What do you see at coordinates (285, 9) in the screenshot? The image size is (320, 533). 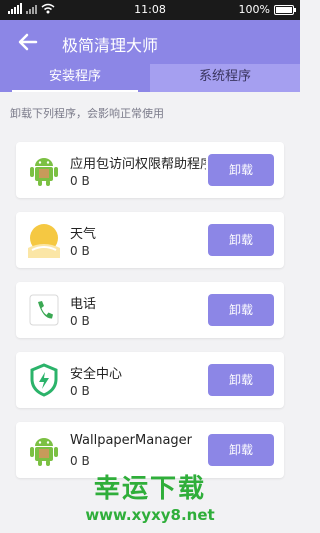 I see `battery-icon` at bounding box center [285, 9].